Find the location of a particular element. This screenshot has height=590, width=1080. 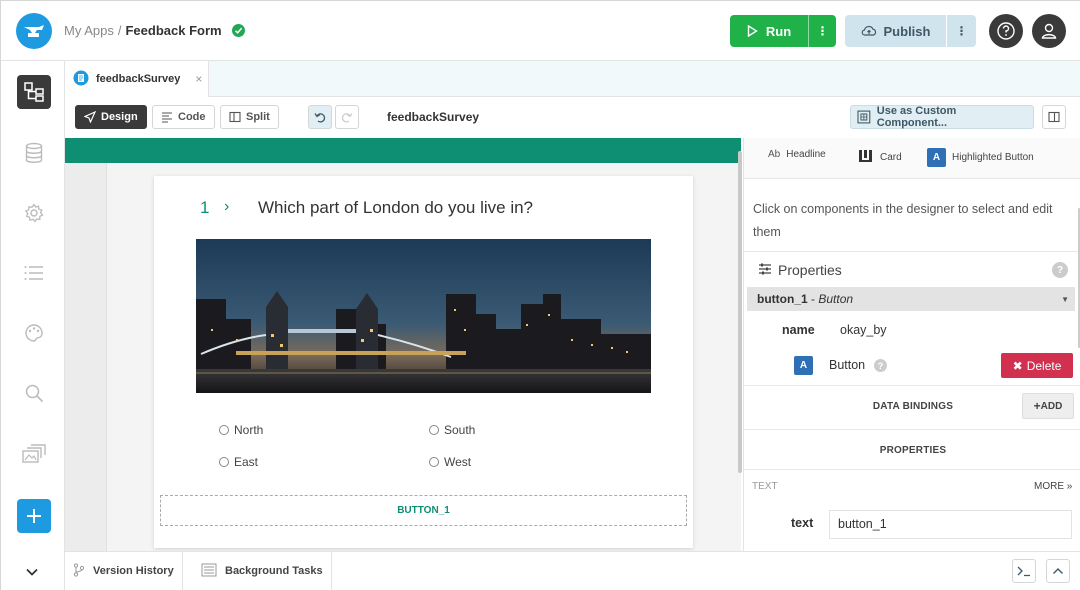

version-history-tab: Version History is located at coordinates (124, 571).